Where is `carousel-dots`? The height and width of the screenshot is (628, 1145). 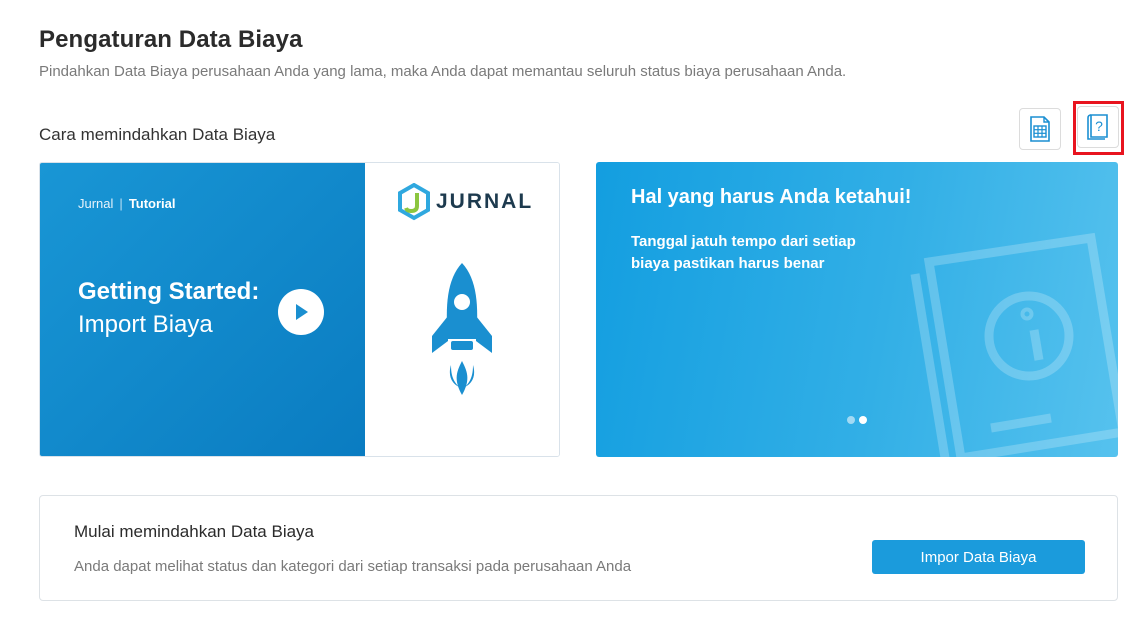 carousel-dots is located at coordinates (857, 420).